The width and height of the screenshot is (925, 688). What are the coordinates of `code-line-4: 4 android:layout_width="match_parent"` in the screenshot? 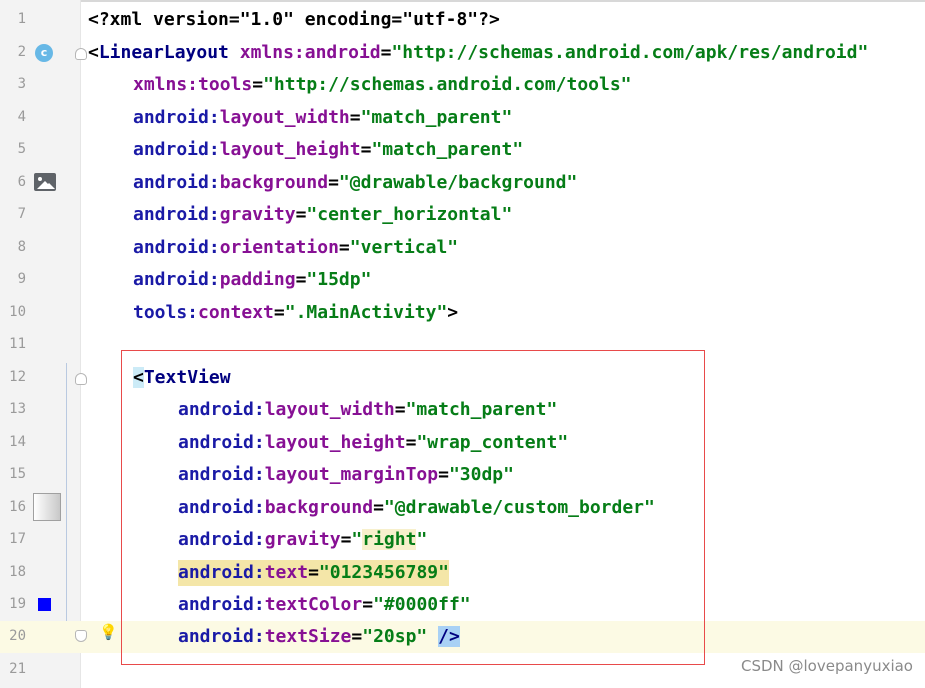 It's located at (462, 118).